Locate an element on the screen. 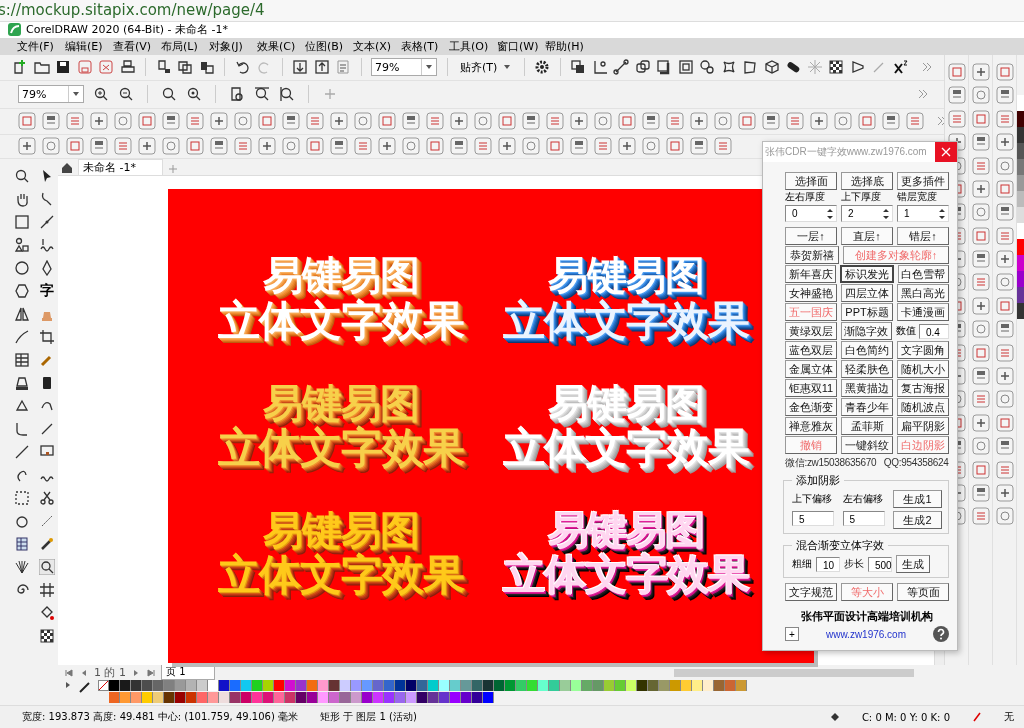  panel-button: 更多插件 is located at coordinates (923, 181).